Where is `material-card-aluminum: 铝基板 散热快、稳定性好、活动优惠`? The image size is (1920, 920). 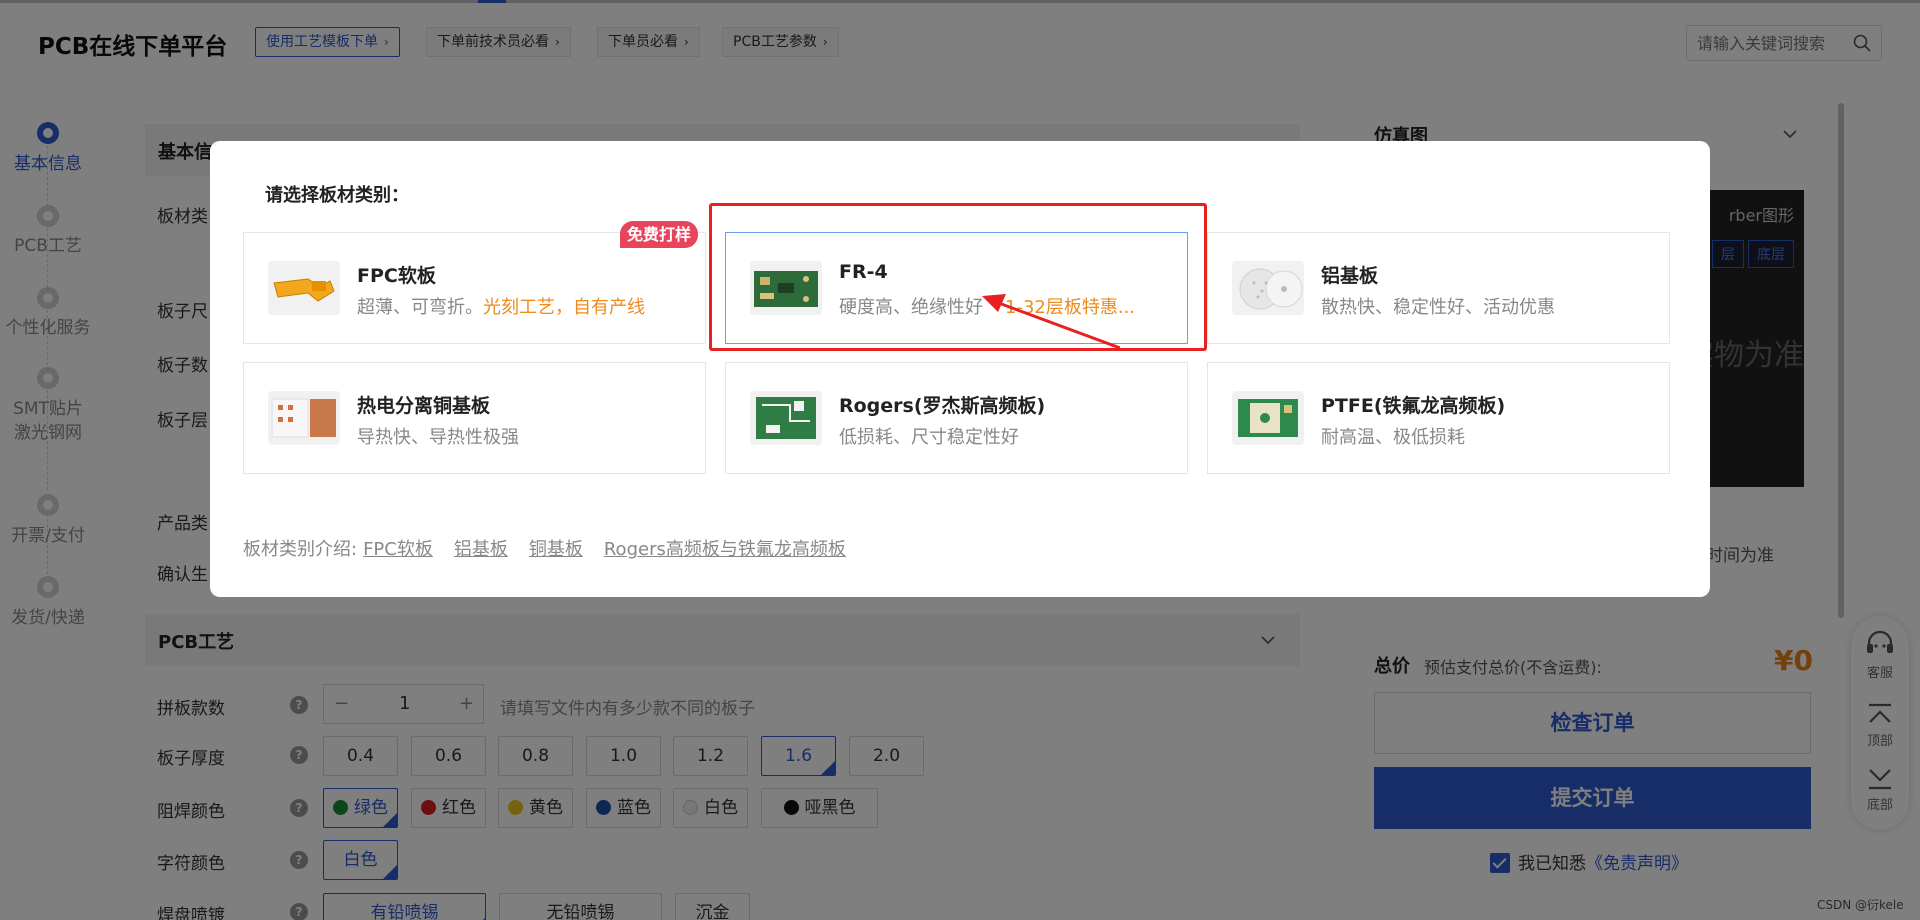 material-card-aluminum: 铝基板 散热快、稳定性好、活动优惠 is located at coordinates (1438, 288).